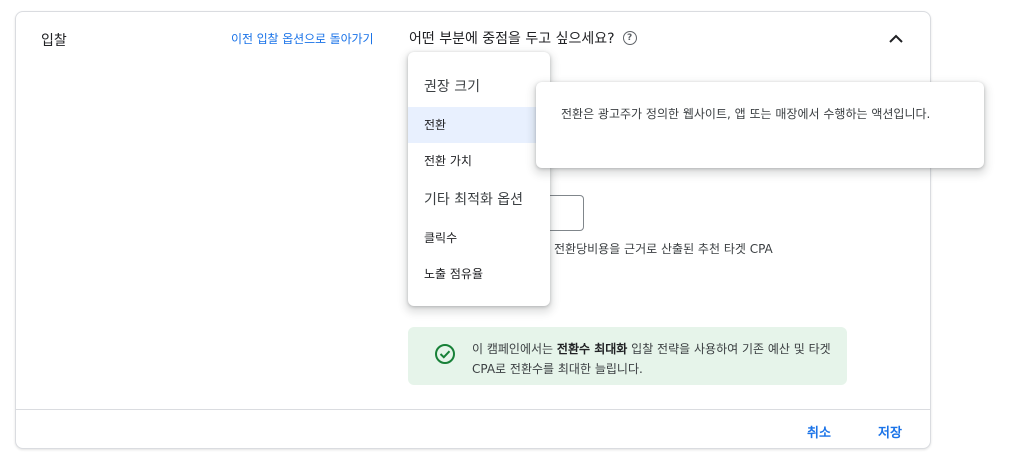  I want to click on focus-dropdown-menu: 권장 크기 전환 전환 가치 기타 최적화 옵션 클릭수 노출 점유율, so click(479, 179).